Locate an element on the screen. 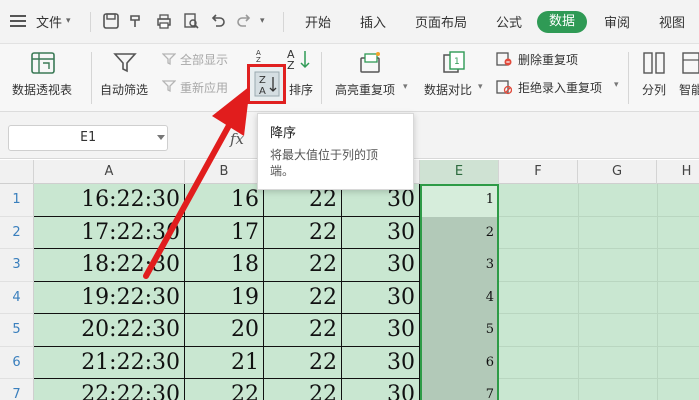  autofilter-button: 自动筛选 is located at coordinates (124, 89).